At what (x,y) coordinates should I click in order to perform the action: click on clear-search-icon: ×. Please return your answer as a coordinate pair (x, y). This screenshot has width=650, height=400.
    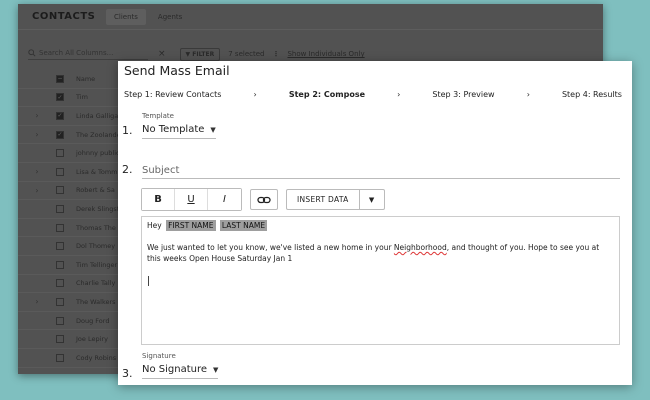
    Looking at the image, I should click on (162, 54).